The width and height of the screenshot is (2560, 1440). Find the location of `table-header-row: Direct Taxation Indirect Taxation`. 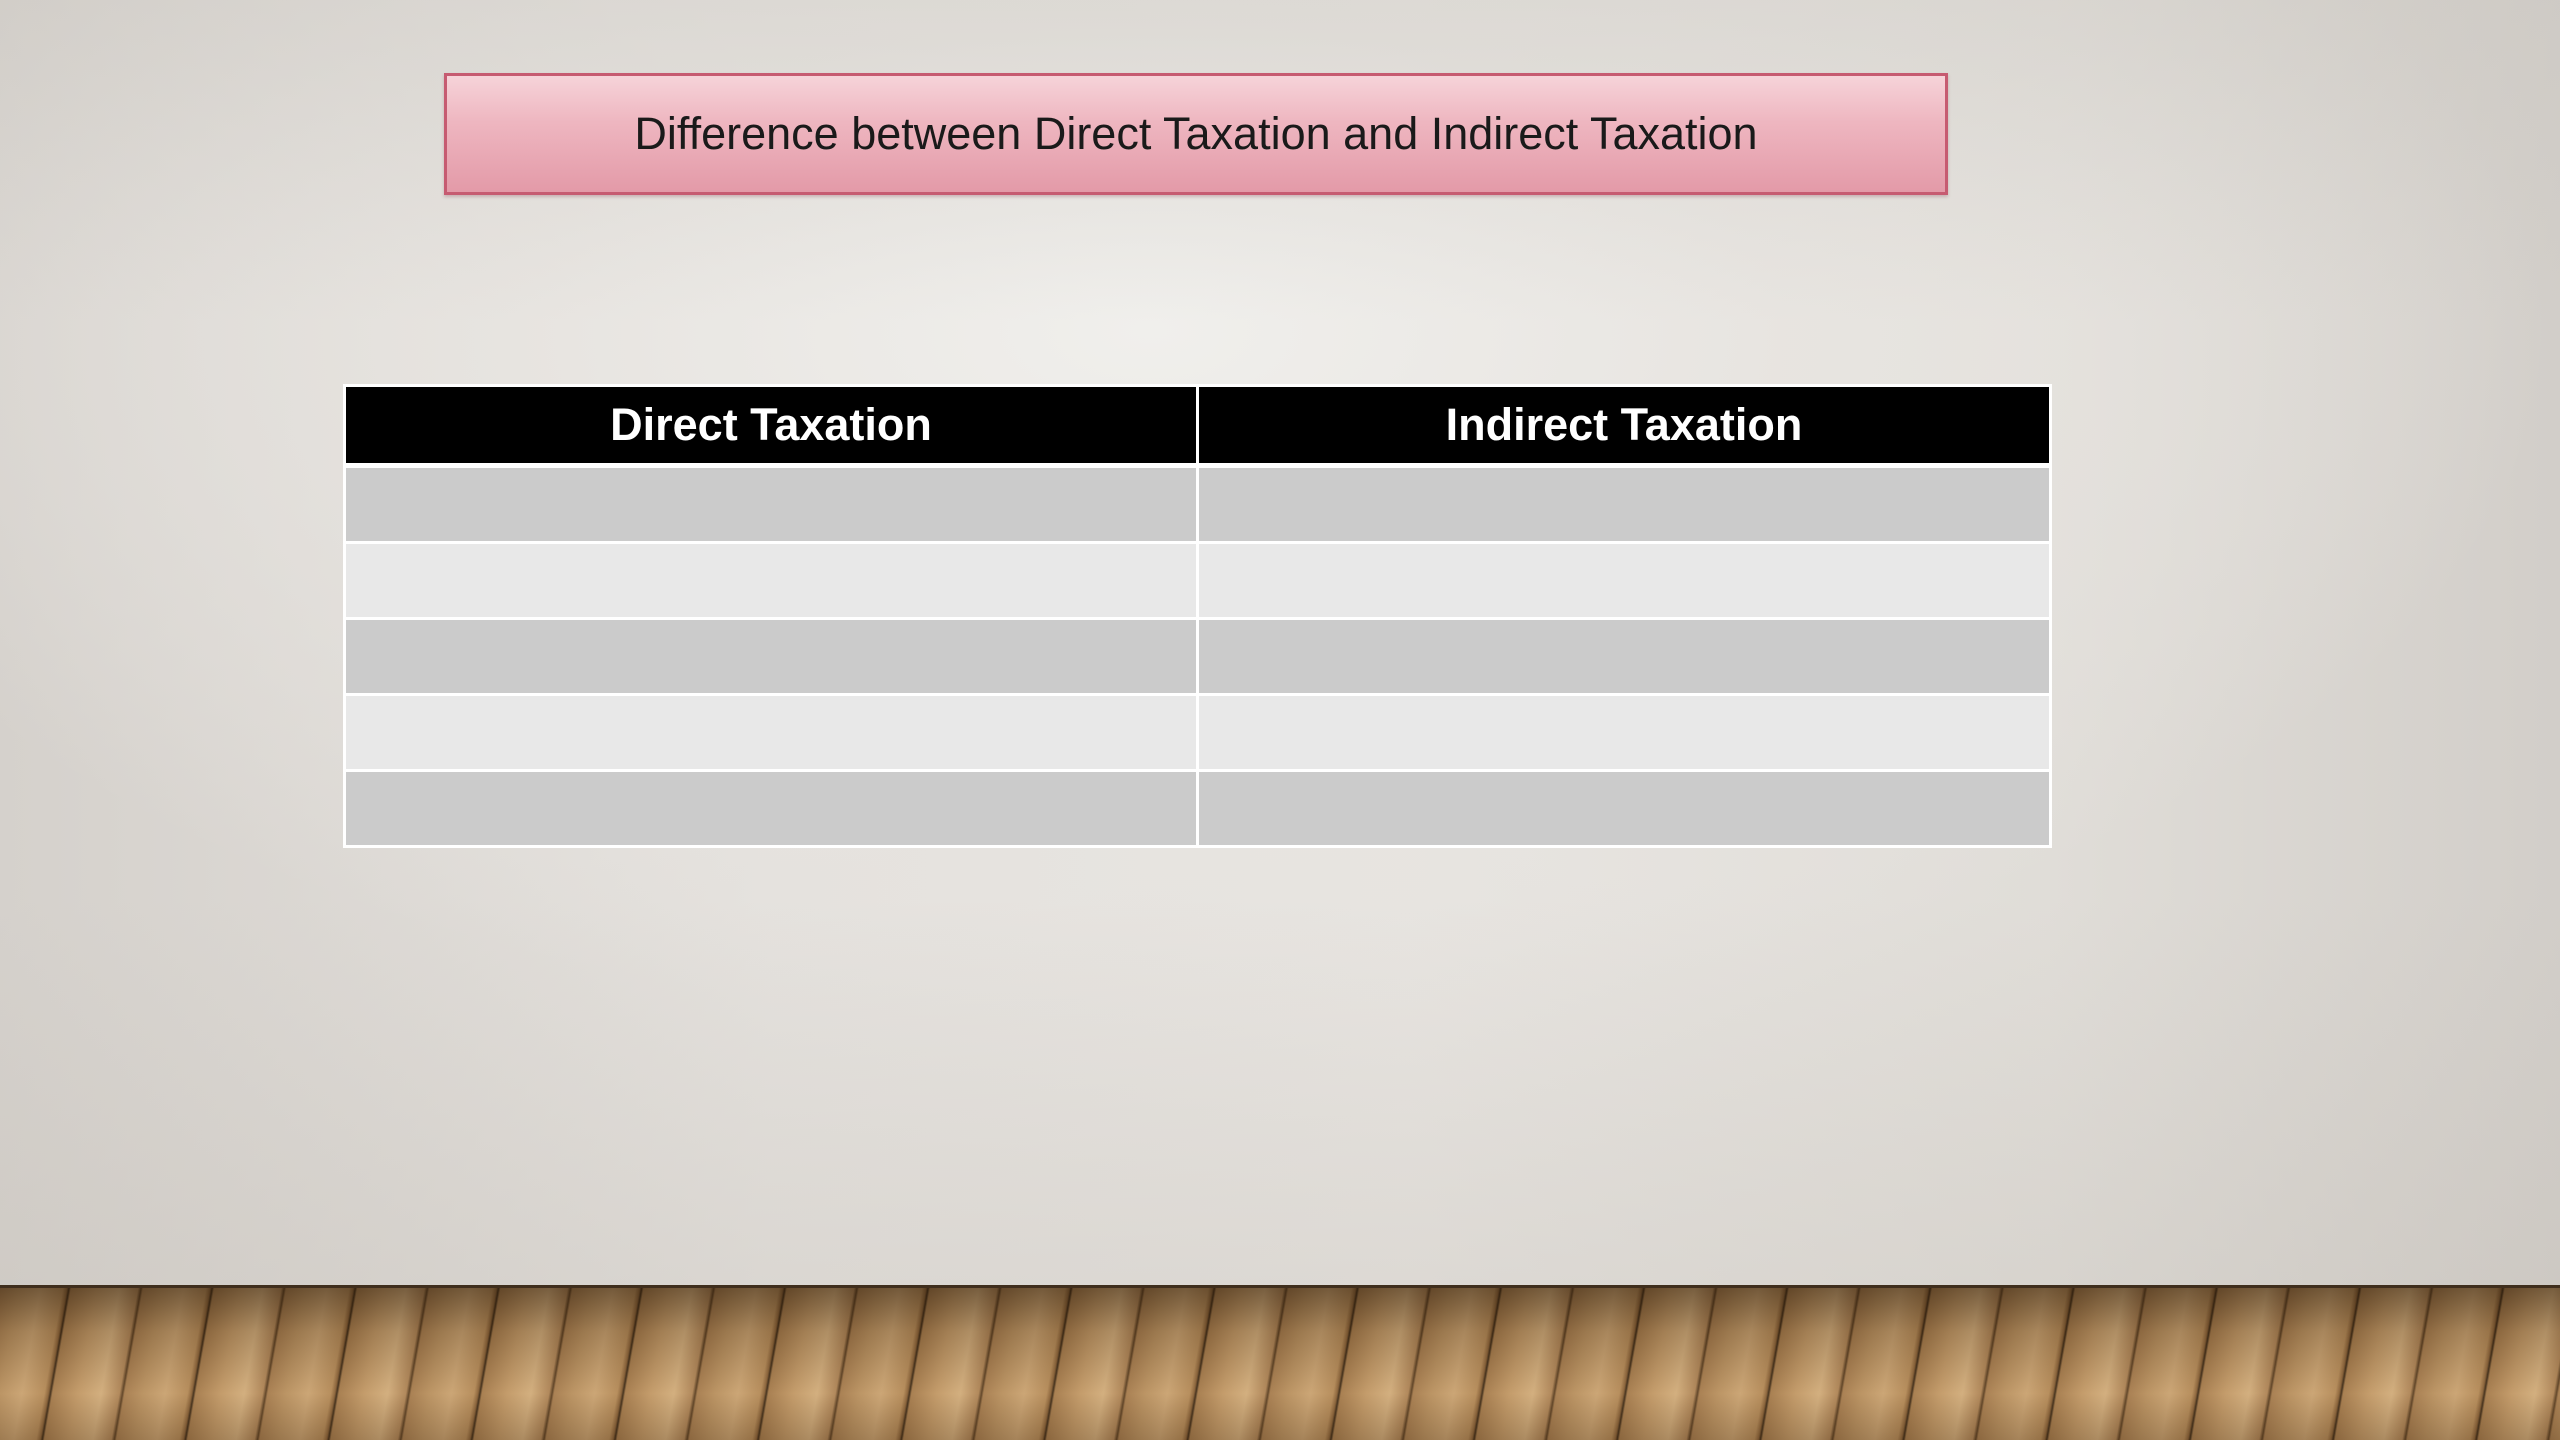

table-header-row: Direct Taxation Indirect Taxation is located at coordinates (1197, 426).